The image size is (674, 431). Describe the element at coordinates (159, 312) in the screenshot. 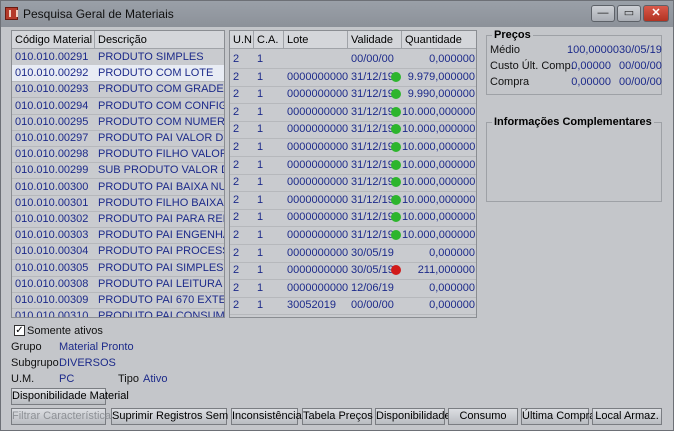

I see `material-description-cell: PRODUTO PAI CONSUMO DE TERCEIROS` at that location.